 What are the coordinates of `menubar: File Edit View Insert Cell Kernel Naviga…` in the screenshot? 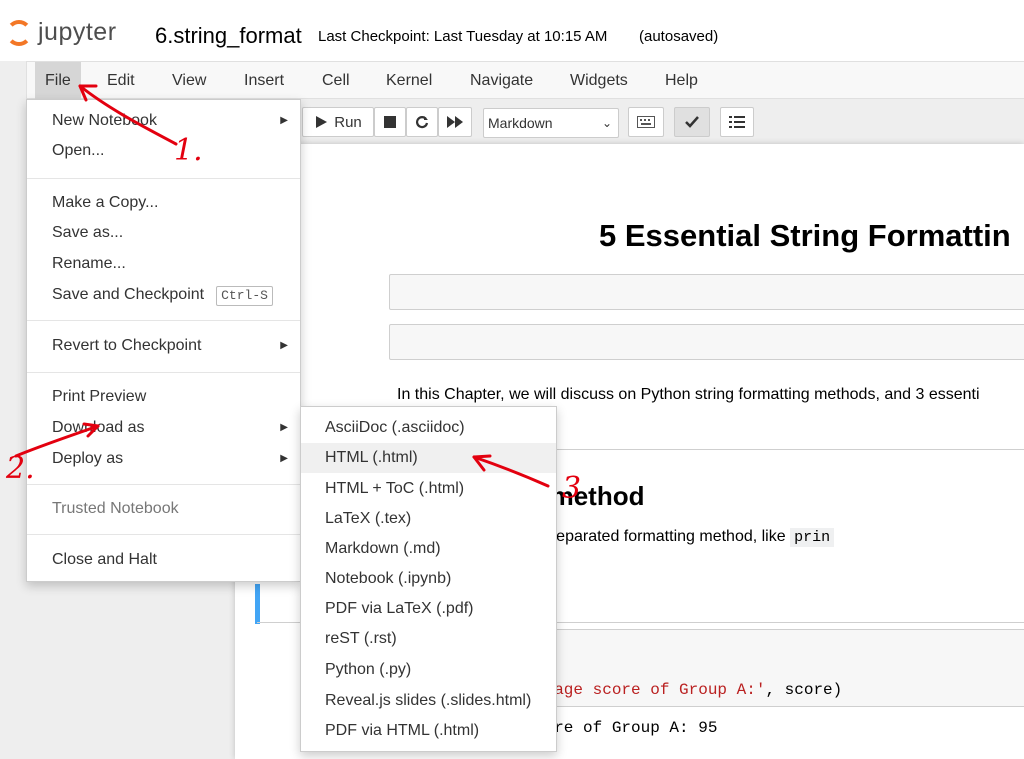 It's located at (525, 80).